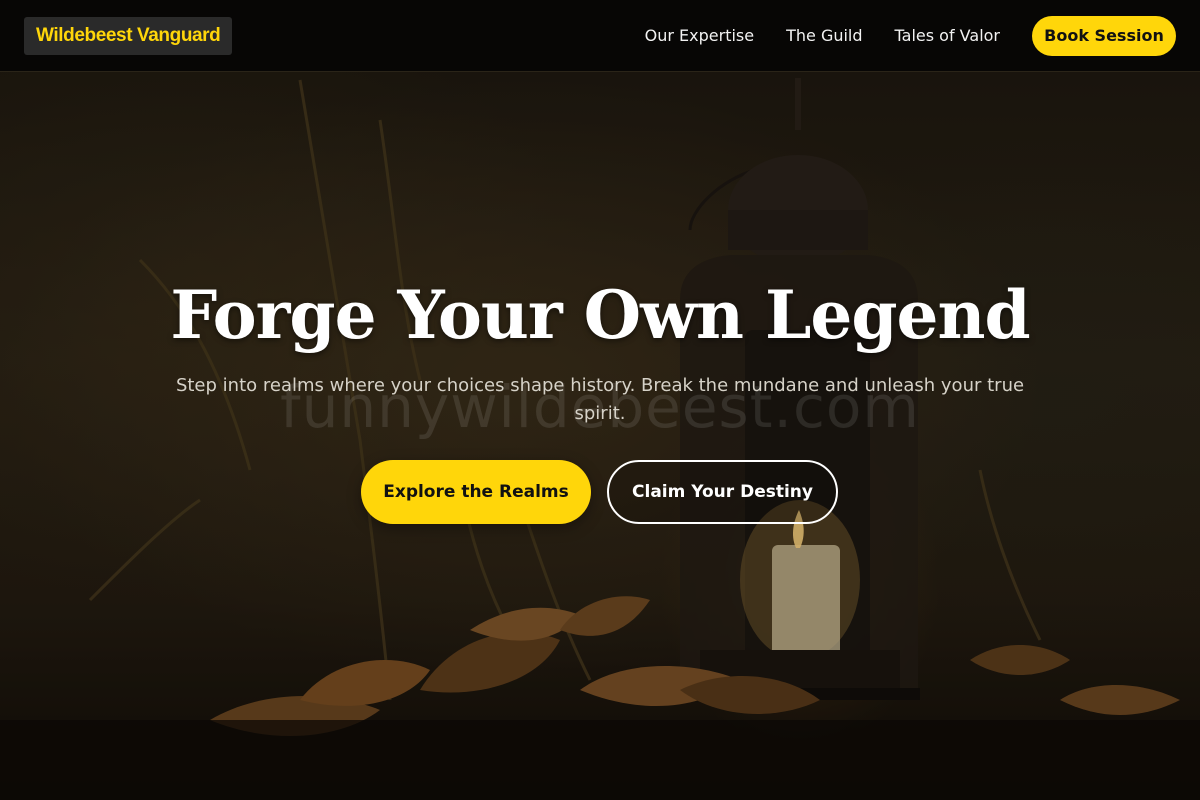  I want to click on book-session-button: Book Session, so click(1104, 35).